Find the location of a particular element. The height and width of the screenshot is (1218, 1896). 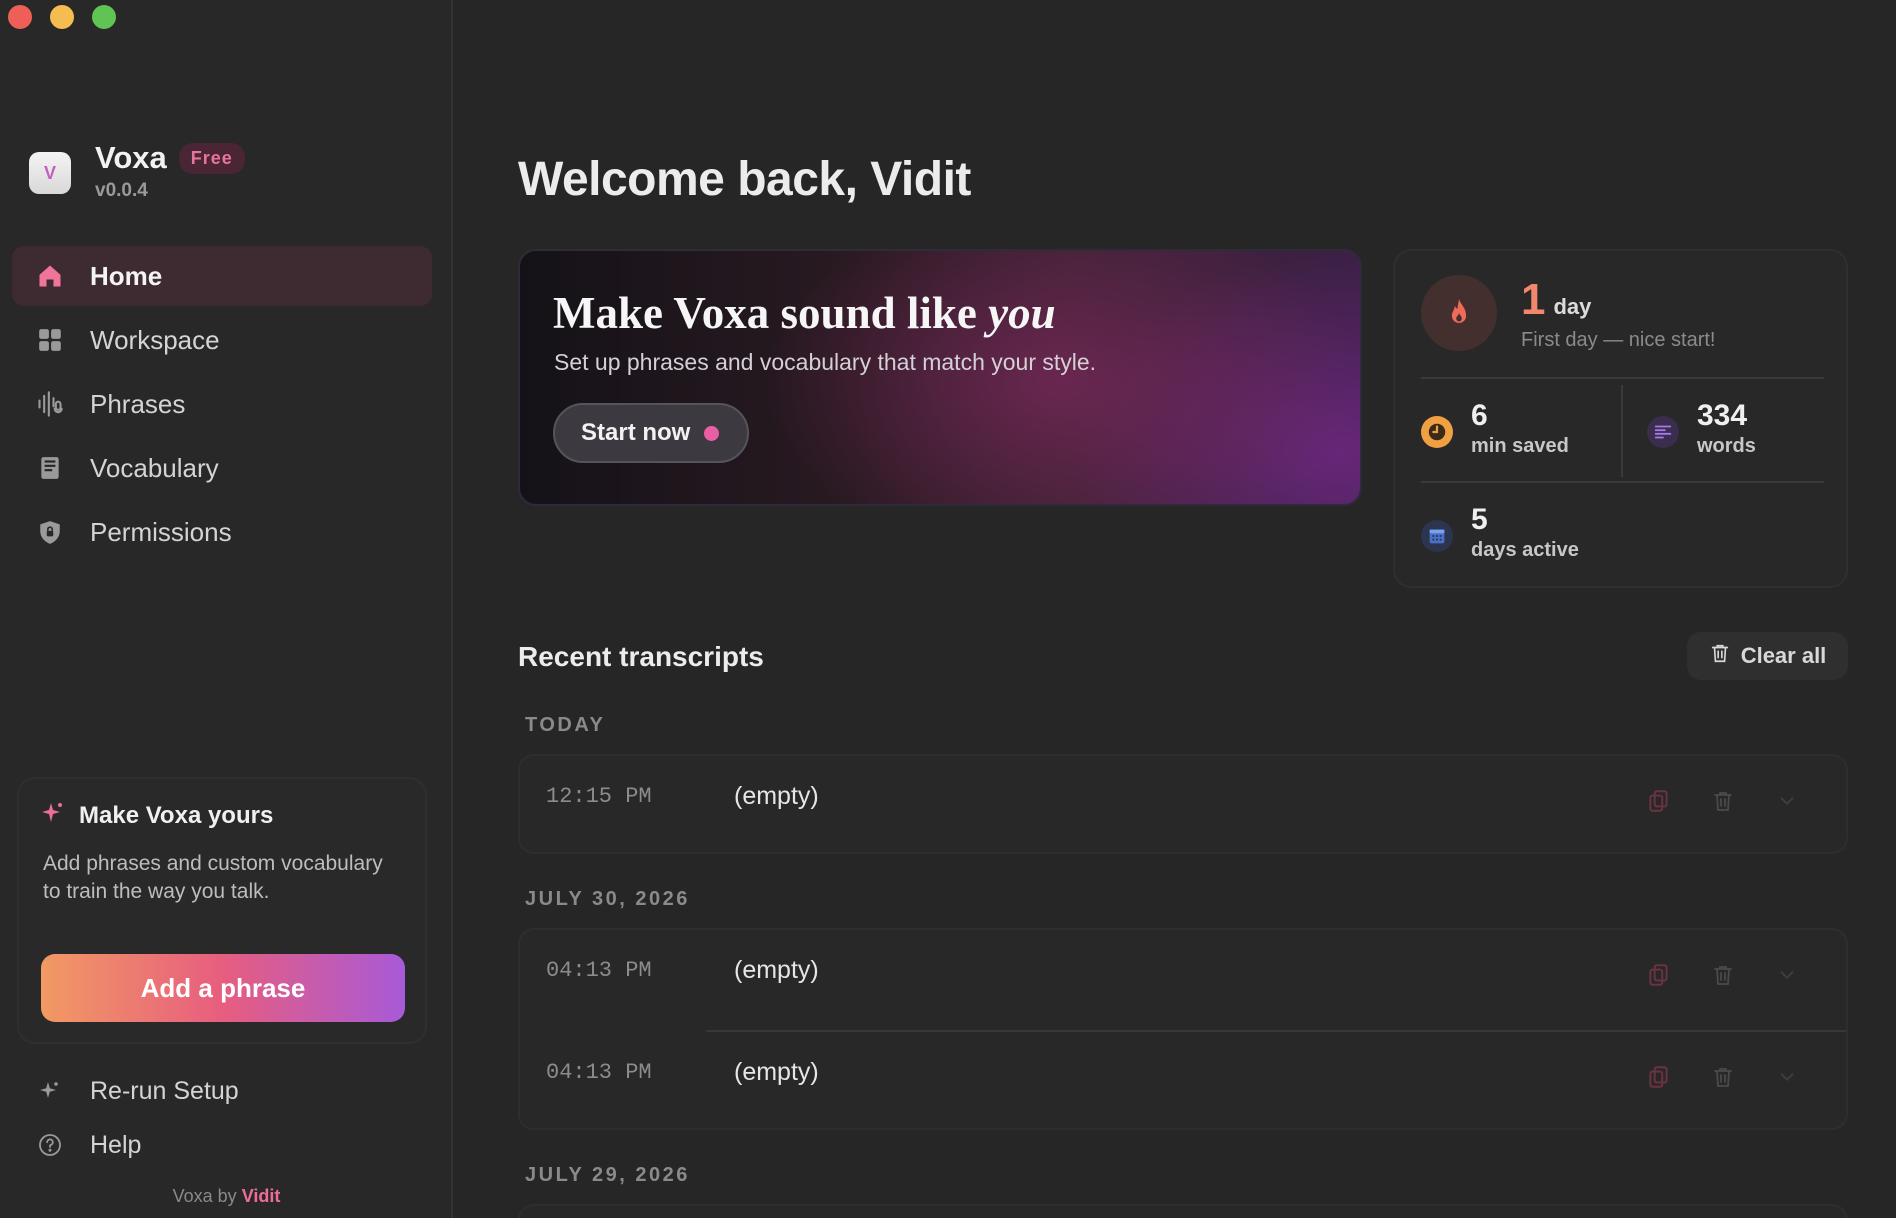

hero-title-prefix: Make Voxa sound like is located at coordinates (765, 313).